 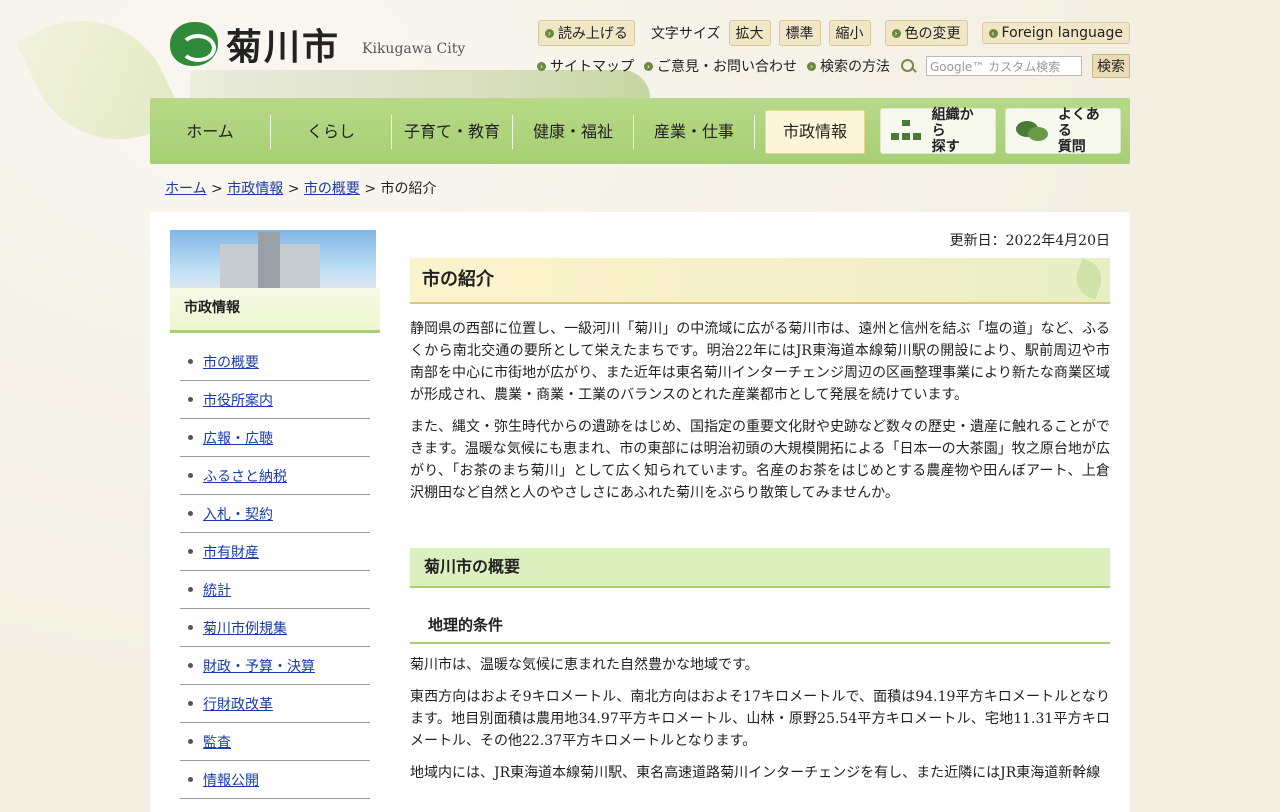 I want to click on sidebar-item: 財政・予算・決算, so click(x=275, y=666).